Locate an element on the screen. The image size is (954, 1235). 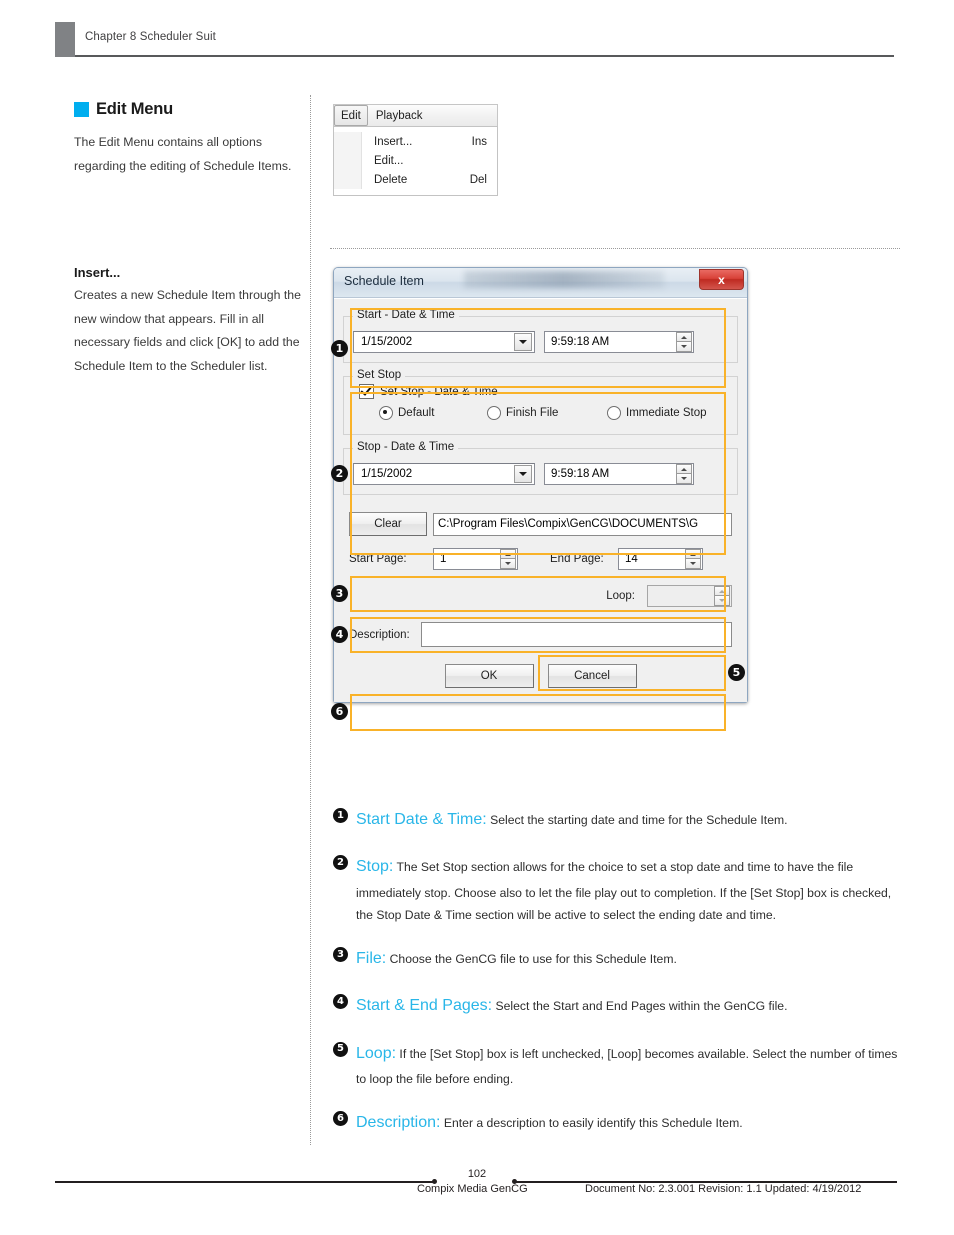
start-page-value: 1 is located at coordinates (443, 559).